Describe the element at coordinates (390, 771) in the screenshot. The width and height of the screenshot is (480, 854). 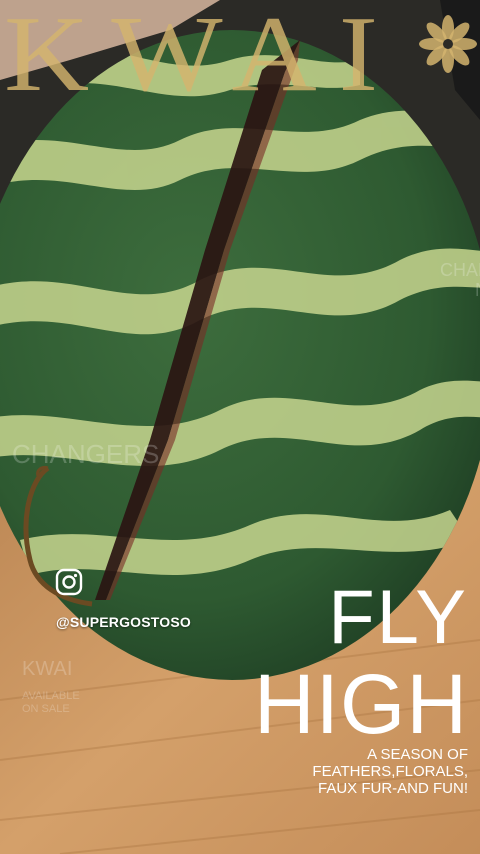
I see `tagline-line: FEATHERS,FLORALS,` at that location.